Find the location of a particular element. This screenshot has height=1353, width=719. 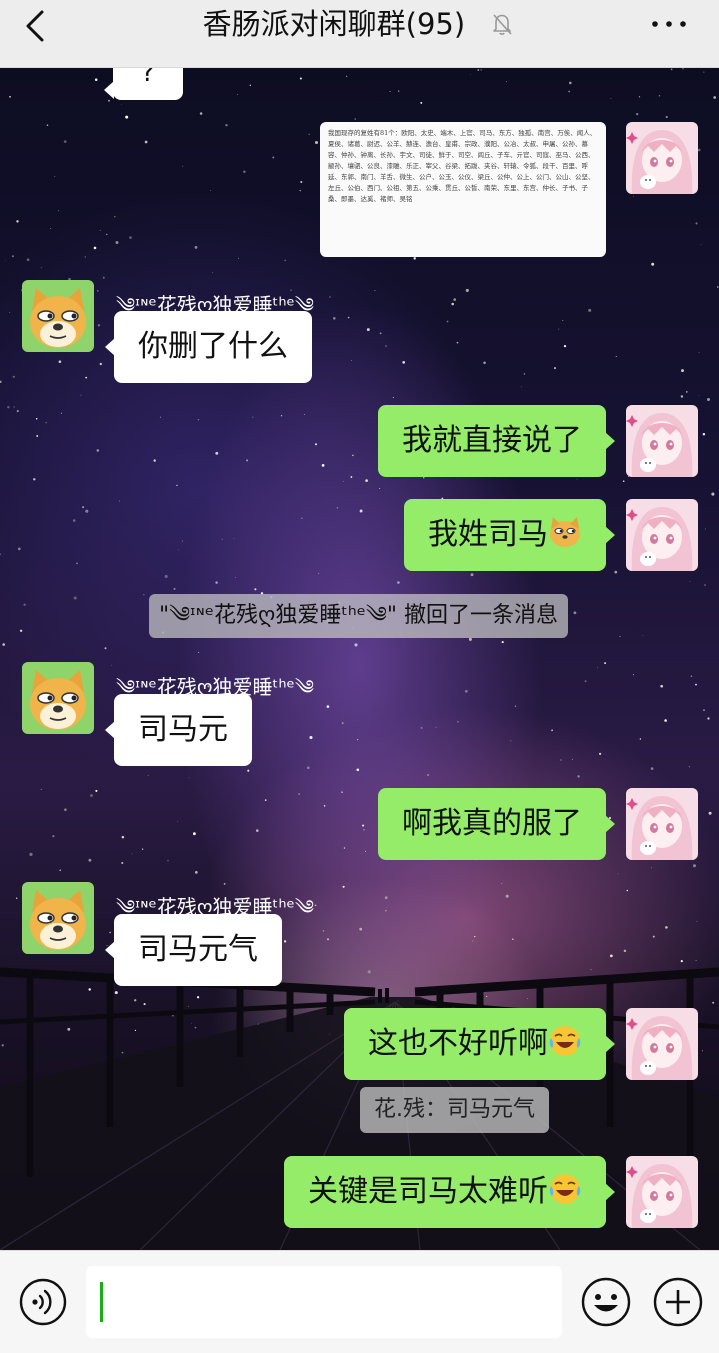

more-dots-icon is located at coordinates (669, 24).